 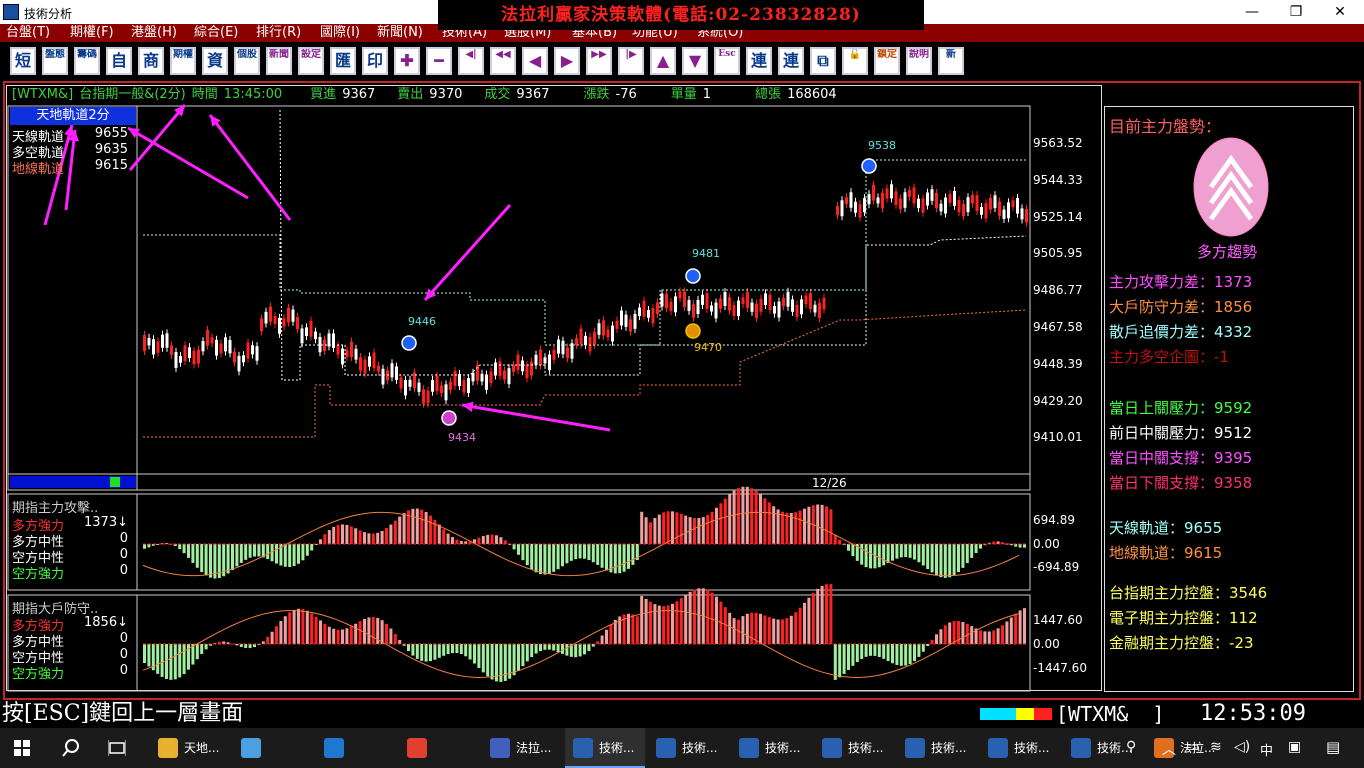 What do you see at coordinates (111, 149) in the screenshot?
I see `legend-value: 9635` at bounding box center [111, 149].